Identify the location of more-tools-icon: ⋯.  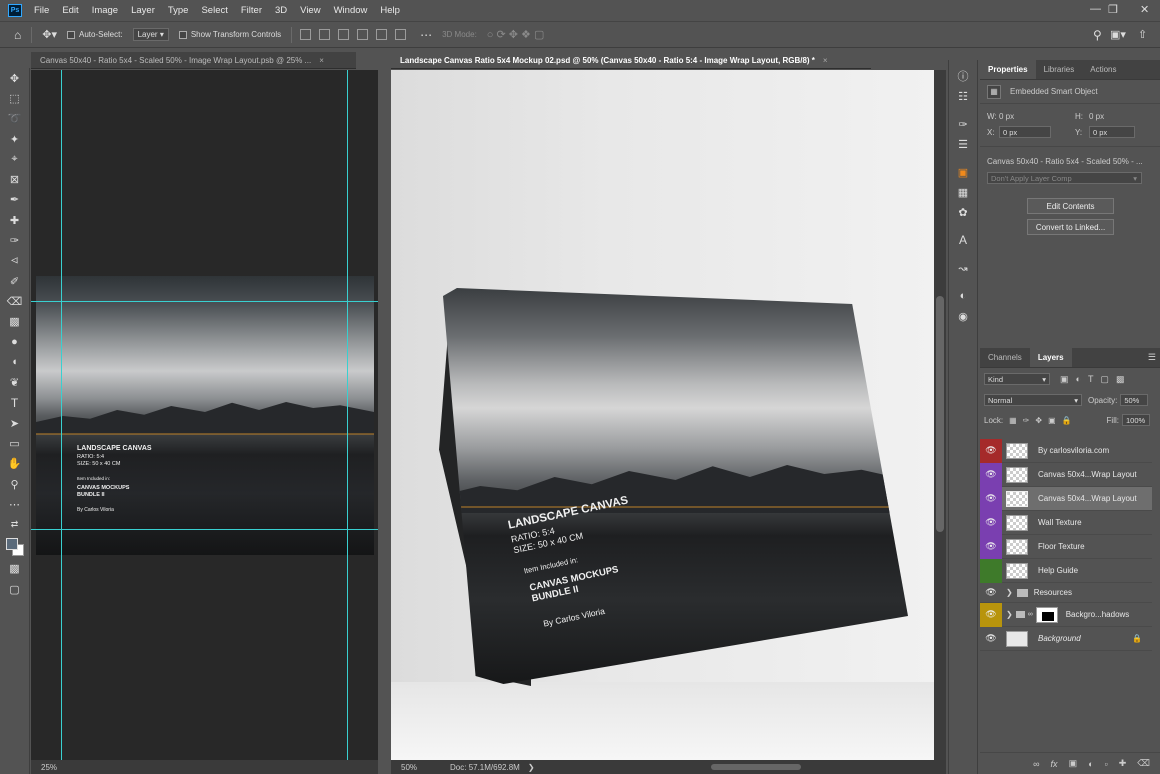
(14, 504).